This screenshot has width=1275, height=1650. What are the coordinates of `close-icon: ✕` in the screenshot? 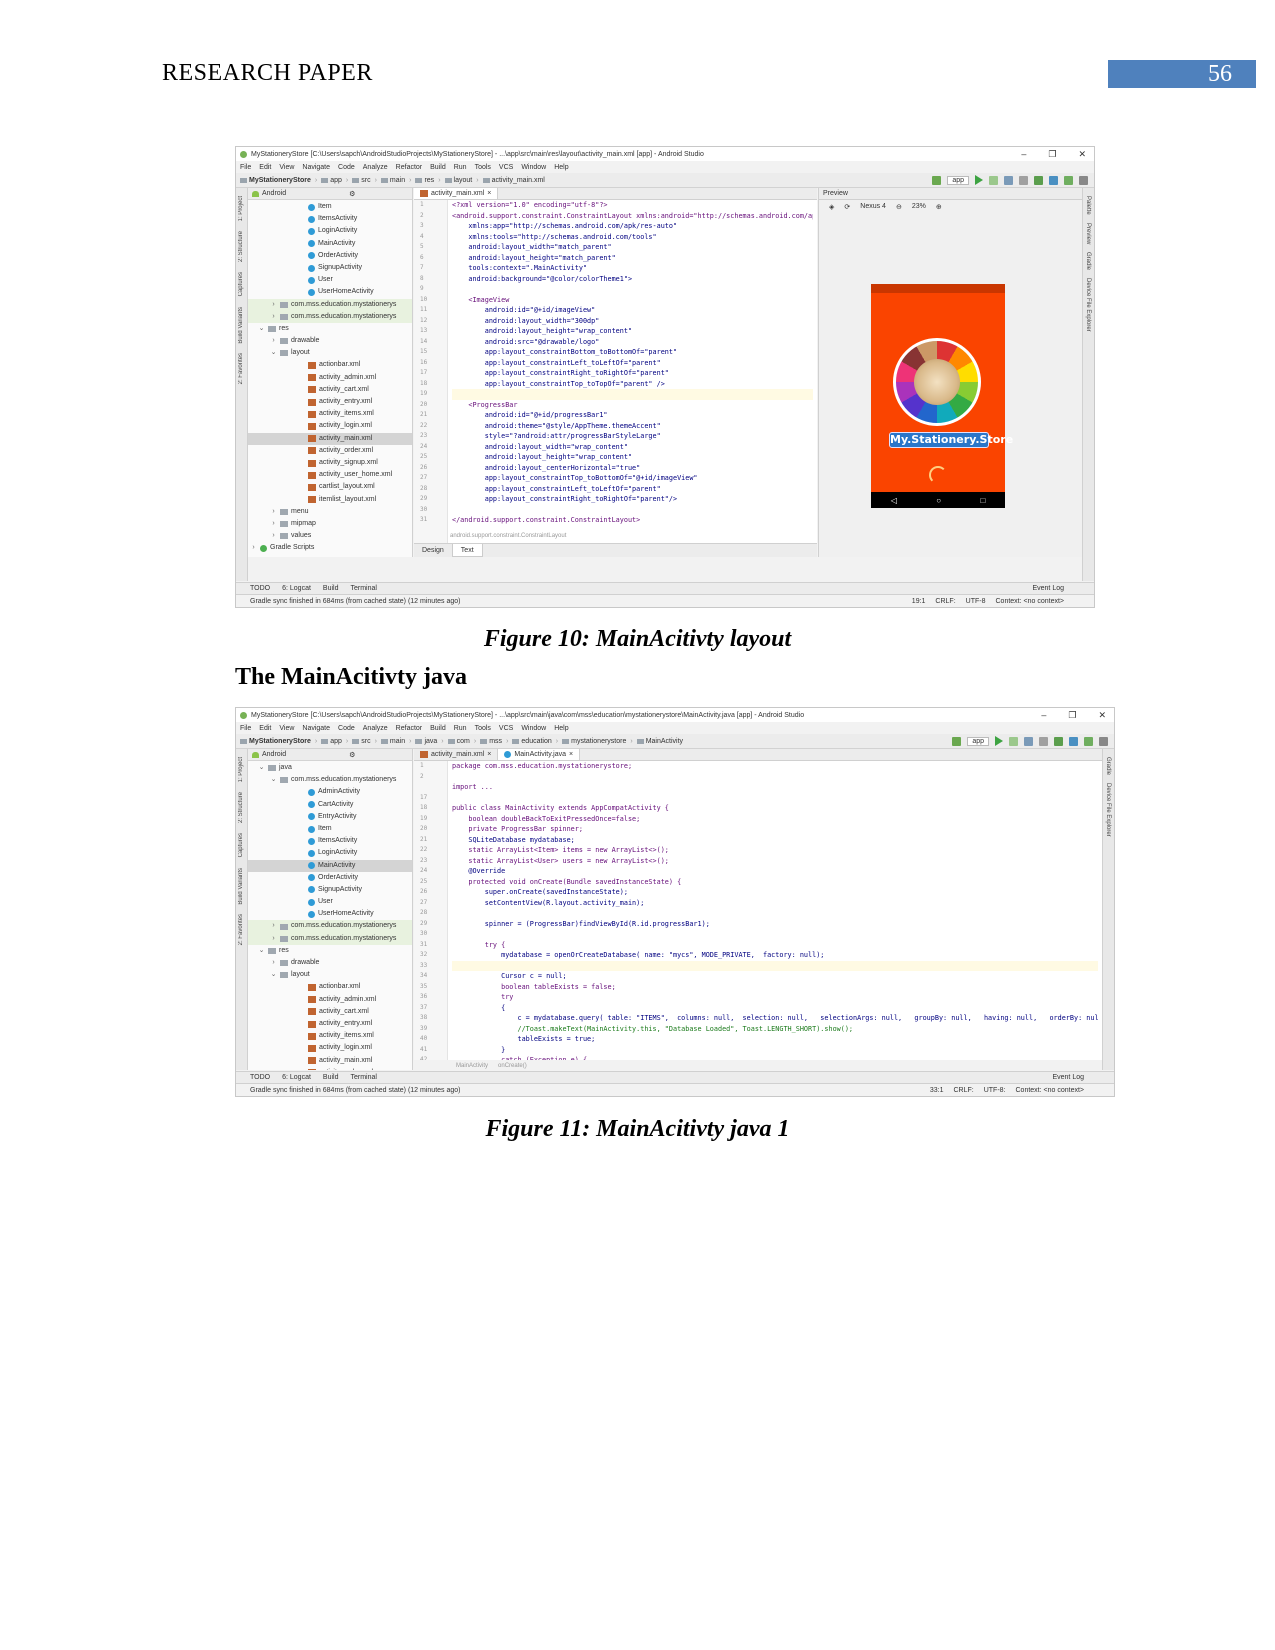 It's located at (1102, 715).